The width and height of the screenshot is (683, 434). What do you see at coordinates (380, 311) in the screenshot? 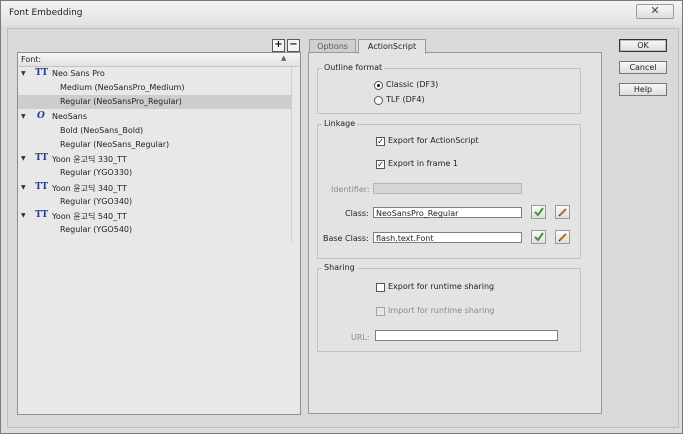
I see `import-runtime-sharing-checkbox` at bounding box center [380, 311].